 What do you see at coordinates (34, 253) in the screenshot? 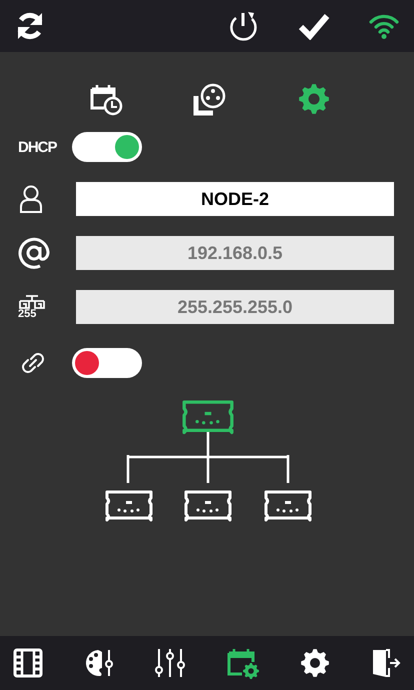
I see `at-sign-icon` at bounding box center [34, 253].